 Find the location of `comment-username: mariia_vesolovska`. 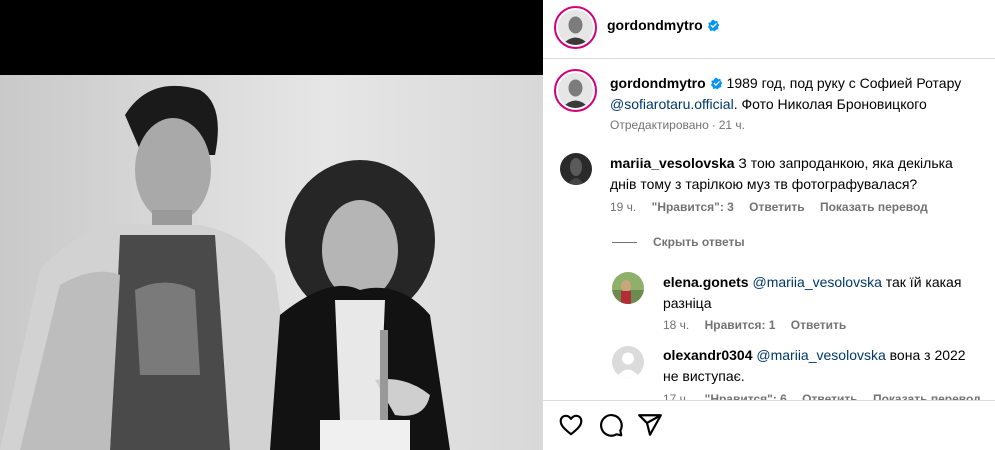

comment-username: mariia_vesolovska is located at coordinates (672, 163).